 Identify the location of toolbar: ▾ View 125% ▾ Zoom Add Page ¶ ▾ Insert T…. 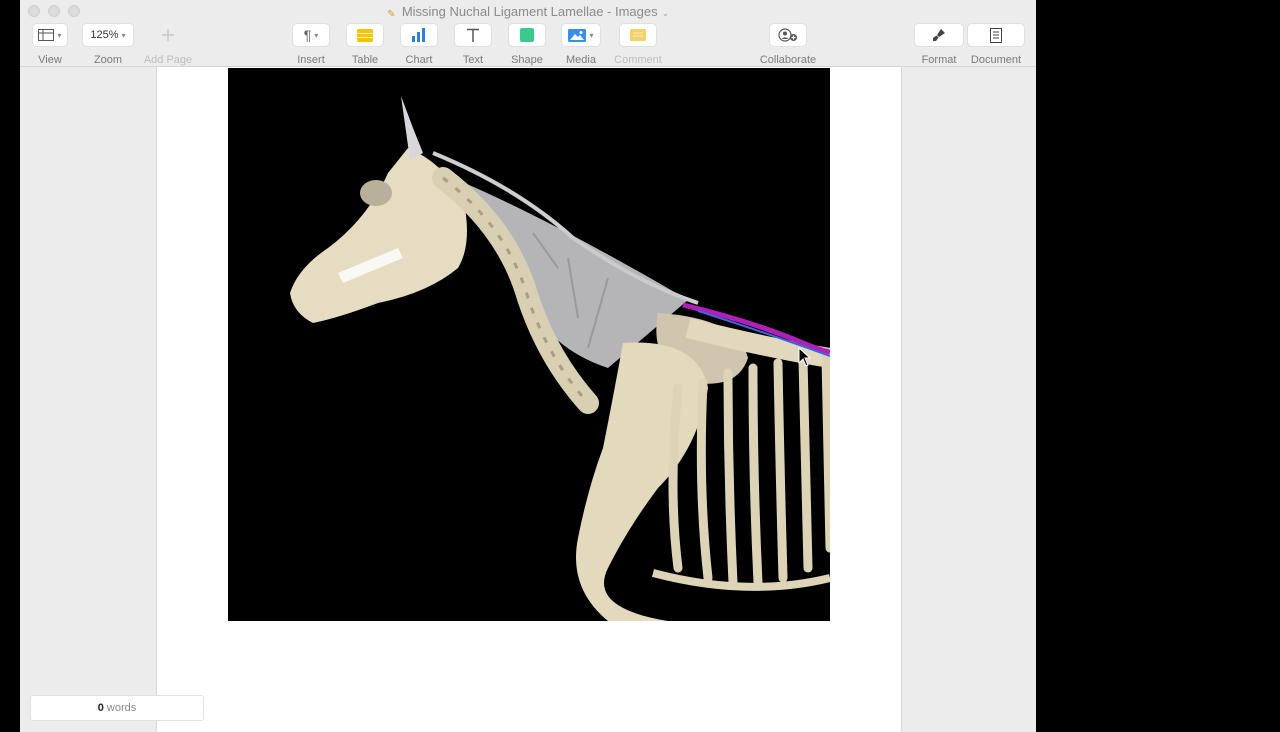
(528, 44).